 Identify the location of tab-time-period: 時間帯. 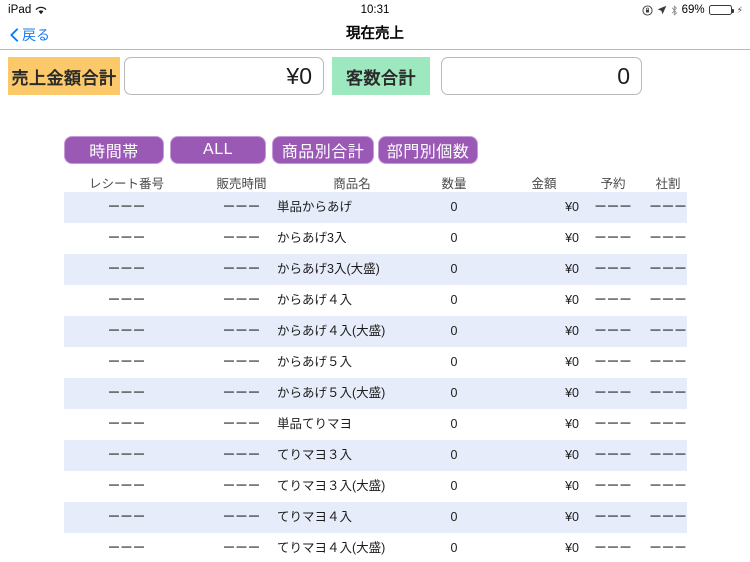
(114, 150).